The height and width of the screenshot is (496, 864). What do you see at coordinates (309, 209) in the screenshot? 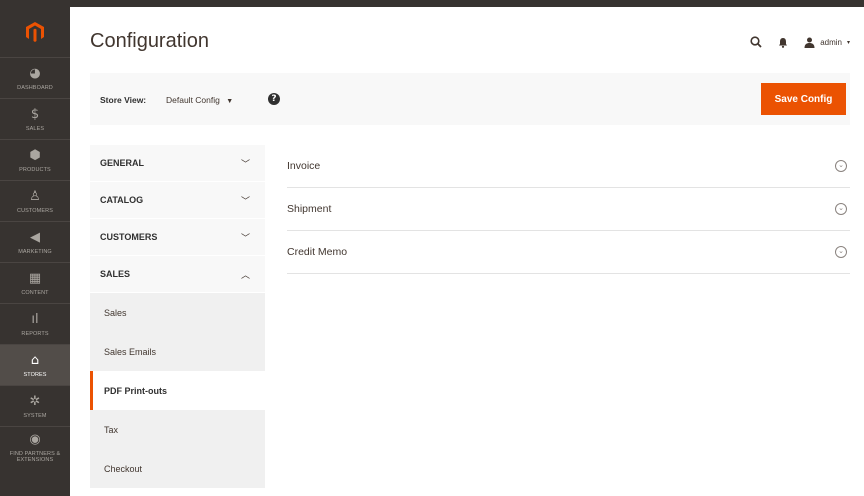
I see `section-title: Shipment` at bounding box center [309, 209].